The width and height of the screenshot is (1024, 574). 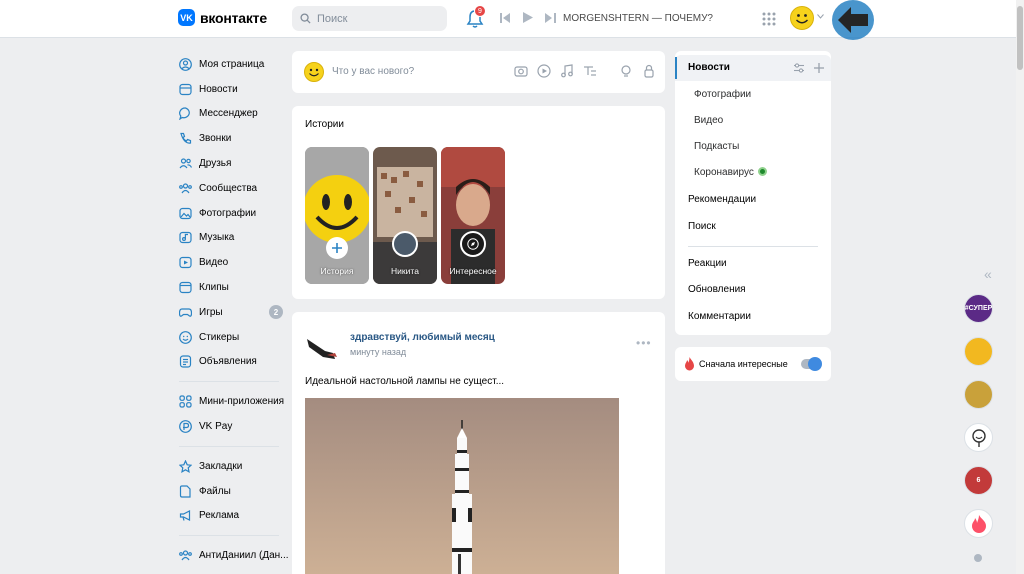 What do you see at coordinates (819, 68) in the screenshot?
I see `add-tab-icon` at bounding box center [819, 68].